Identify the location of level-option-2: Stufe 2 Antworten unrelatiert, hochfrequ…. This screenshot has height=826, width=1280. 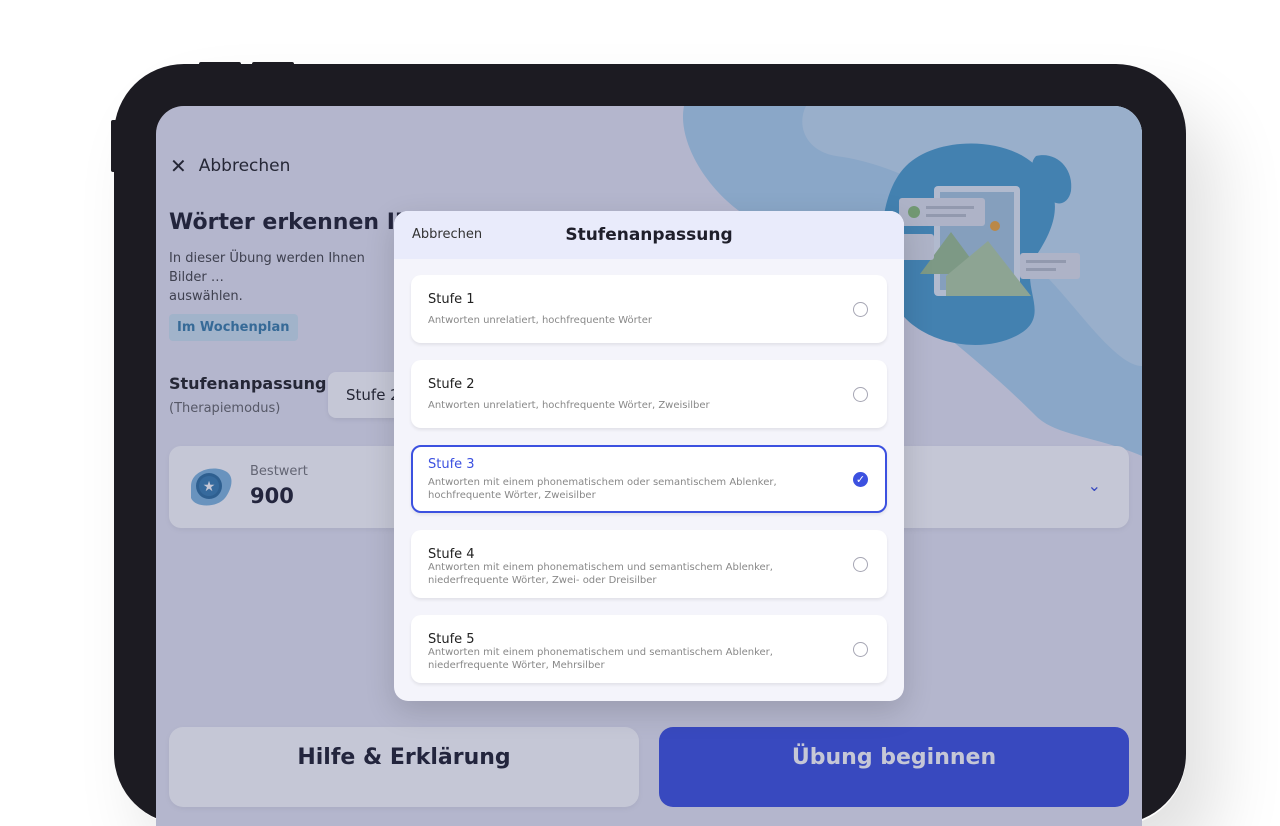
(649, 394).